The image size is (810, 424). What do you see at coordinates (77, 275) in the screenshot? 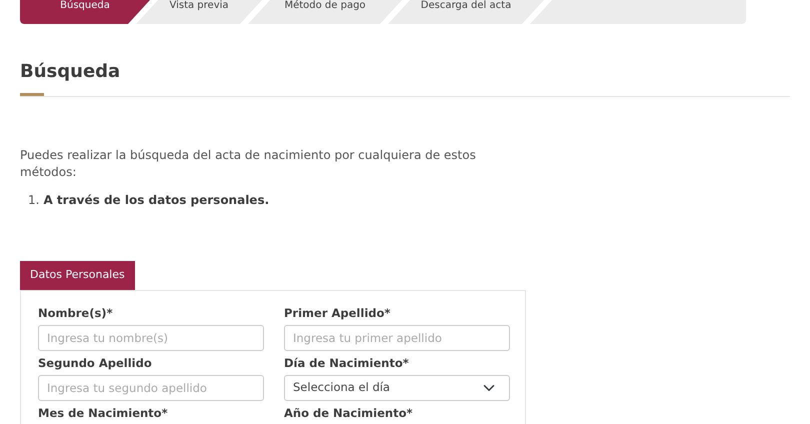
I see `form-tab: Datos Personales` at bounding box center [77, 275].